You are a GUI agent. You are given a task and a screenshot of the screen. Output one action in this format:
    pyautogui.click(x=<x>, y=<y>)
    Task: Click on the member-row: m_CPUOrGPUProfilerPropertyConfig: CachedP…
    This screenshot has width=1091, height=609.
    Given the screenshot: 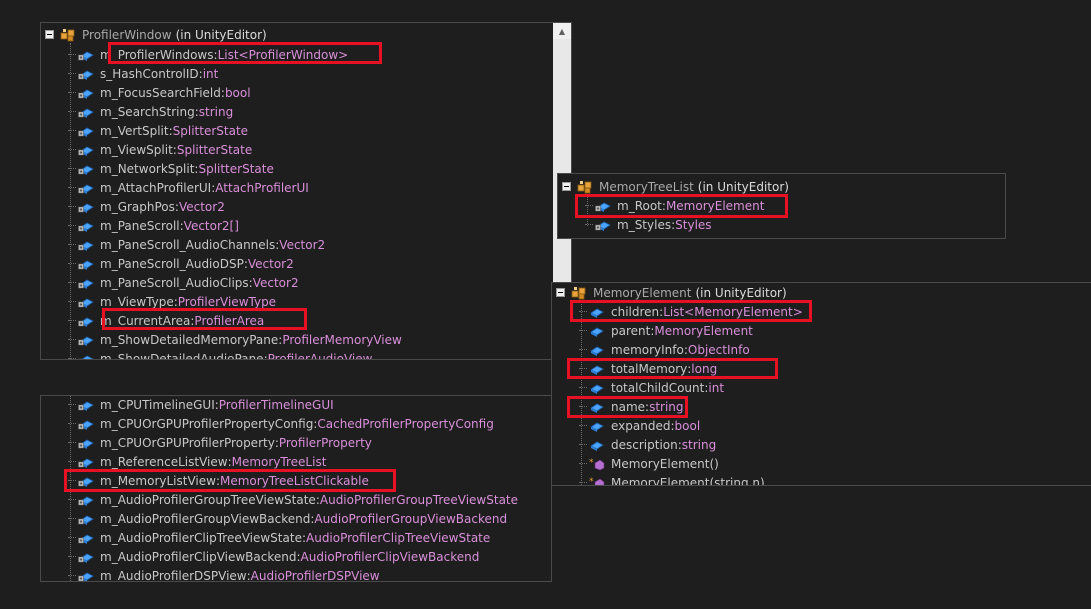 What is the action you would take?
    pyautogui.click(x=286, y=423)
    